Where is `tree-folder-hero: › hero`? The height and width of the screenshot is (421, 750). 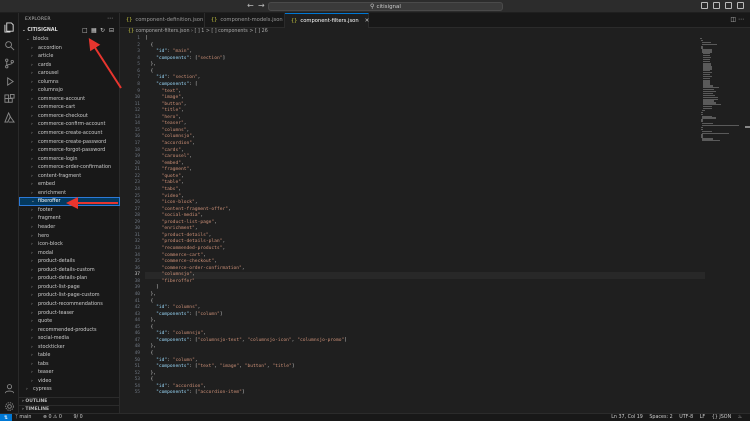 tree-folder-hero: › hero is located at coordinates (69, 236).